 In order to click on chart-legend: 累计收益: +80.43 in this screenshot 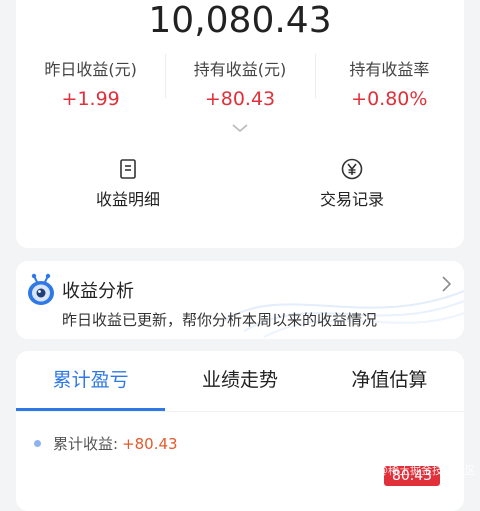, I will do `click(106, 443)`.